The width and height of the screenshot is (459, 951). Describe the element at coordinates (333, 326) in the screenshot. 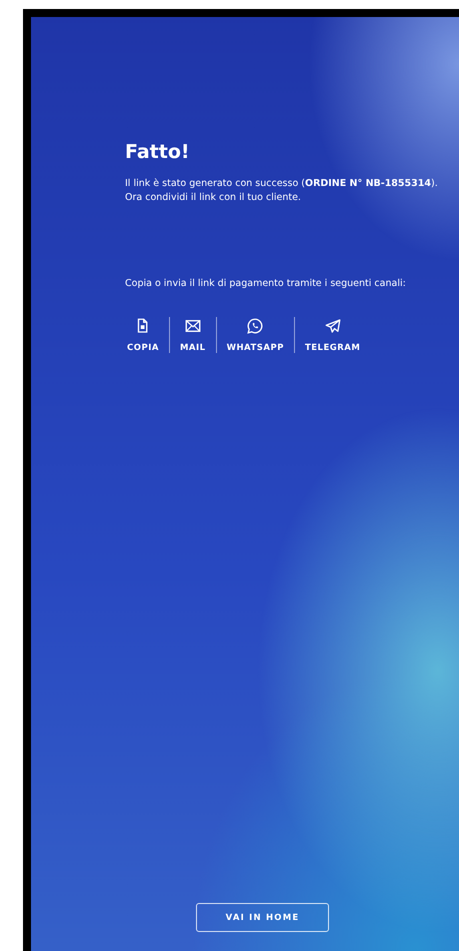

I see `paper-plane-icon` at that location.